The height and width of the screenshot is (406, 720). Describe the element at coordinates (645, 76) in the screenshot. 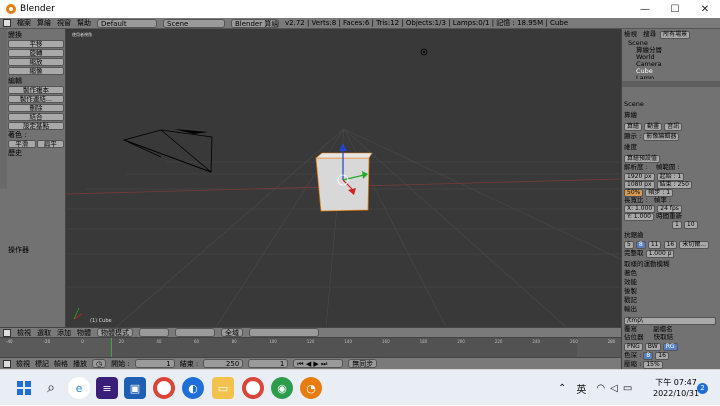

I see `outliner-item-lamp: Lamp` at that location.